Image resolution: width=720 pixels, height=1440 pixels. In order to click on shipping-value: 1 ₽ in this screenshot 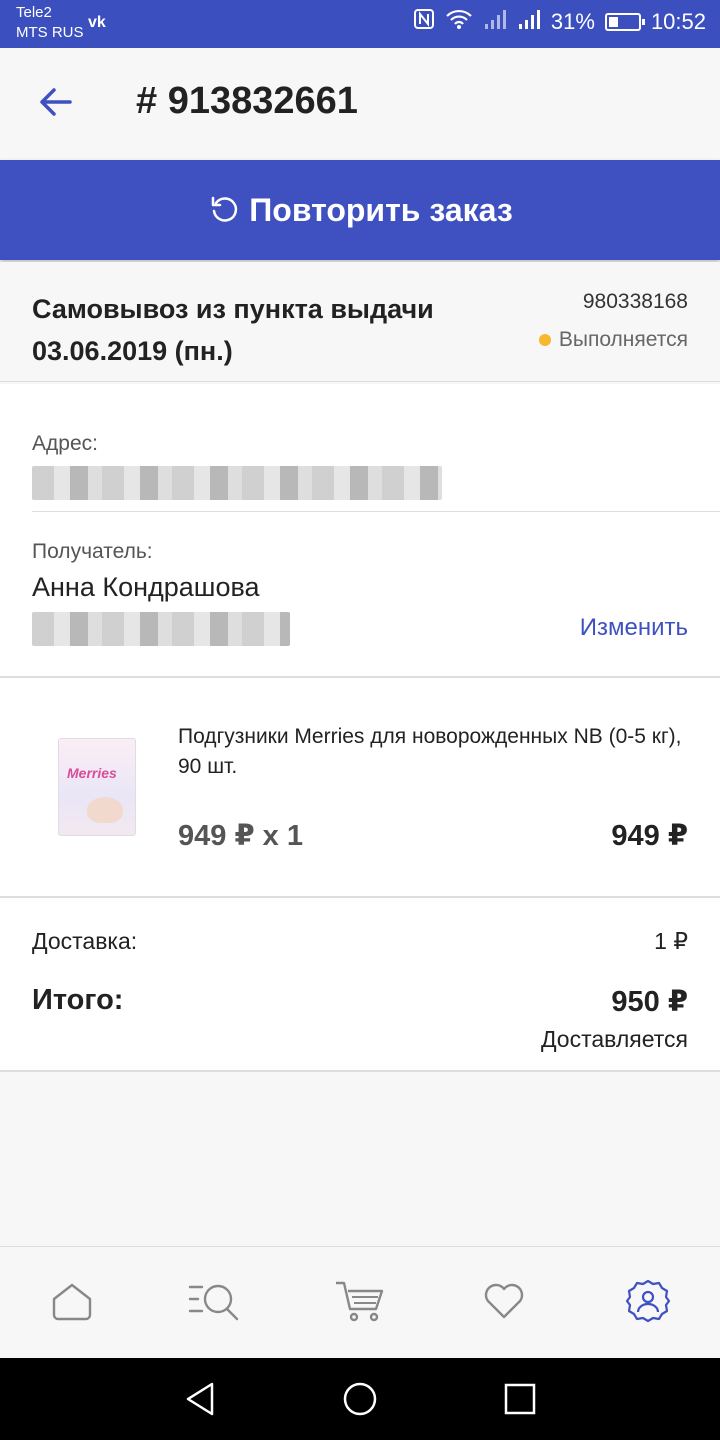, I will do `click(671, 941)`.